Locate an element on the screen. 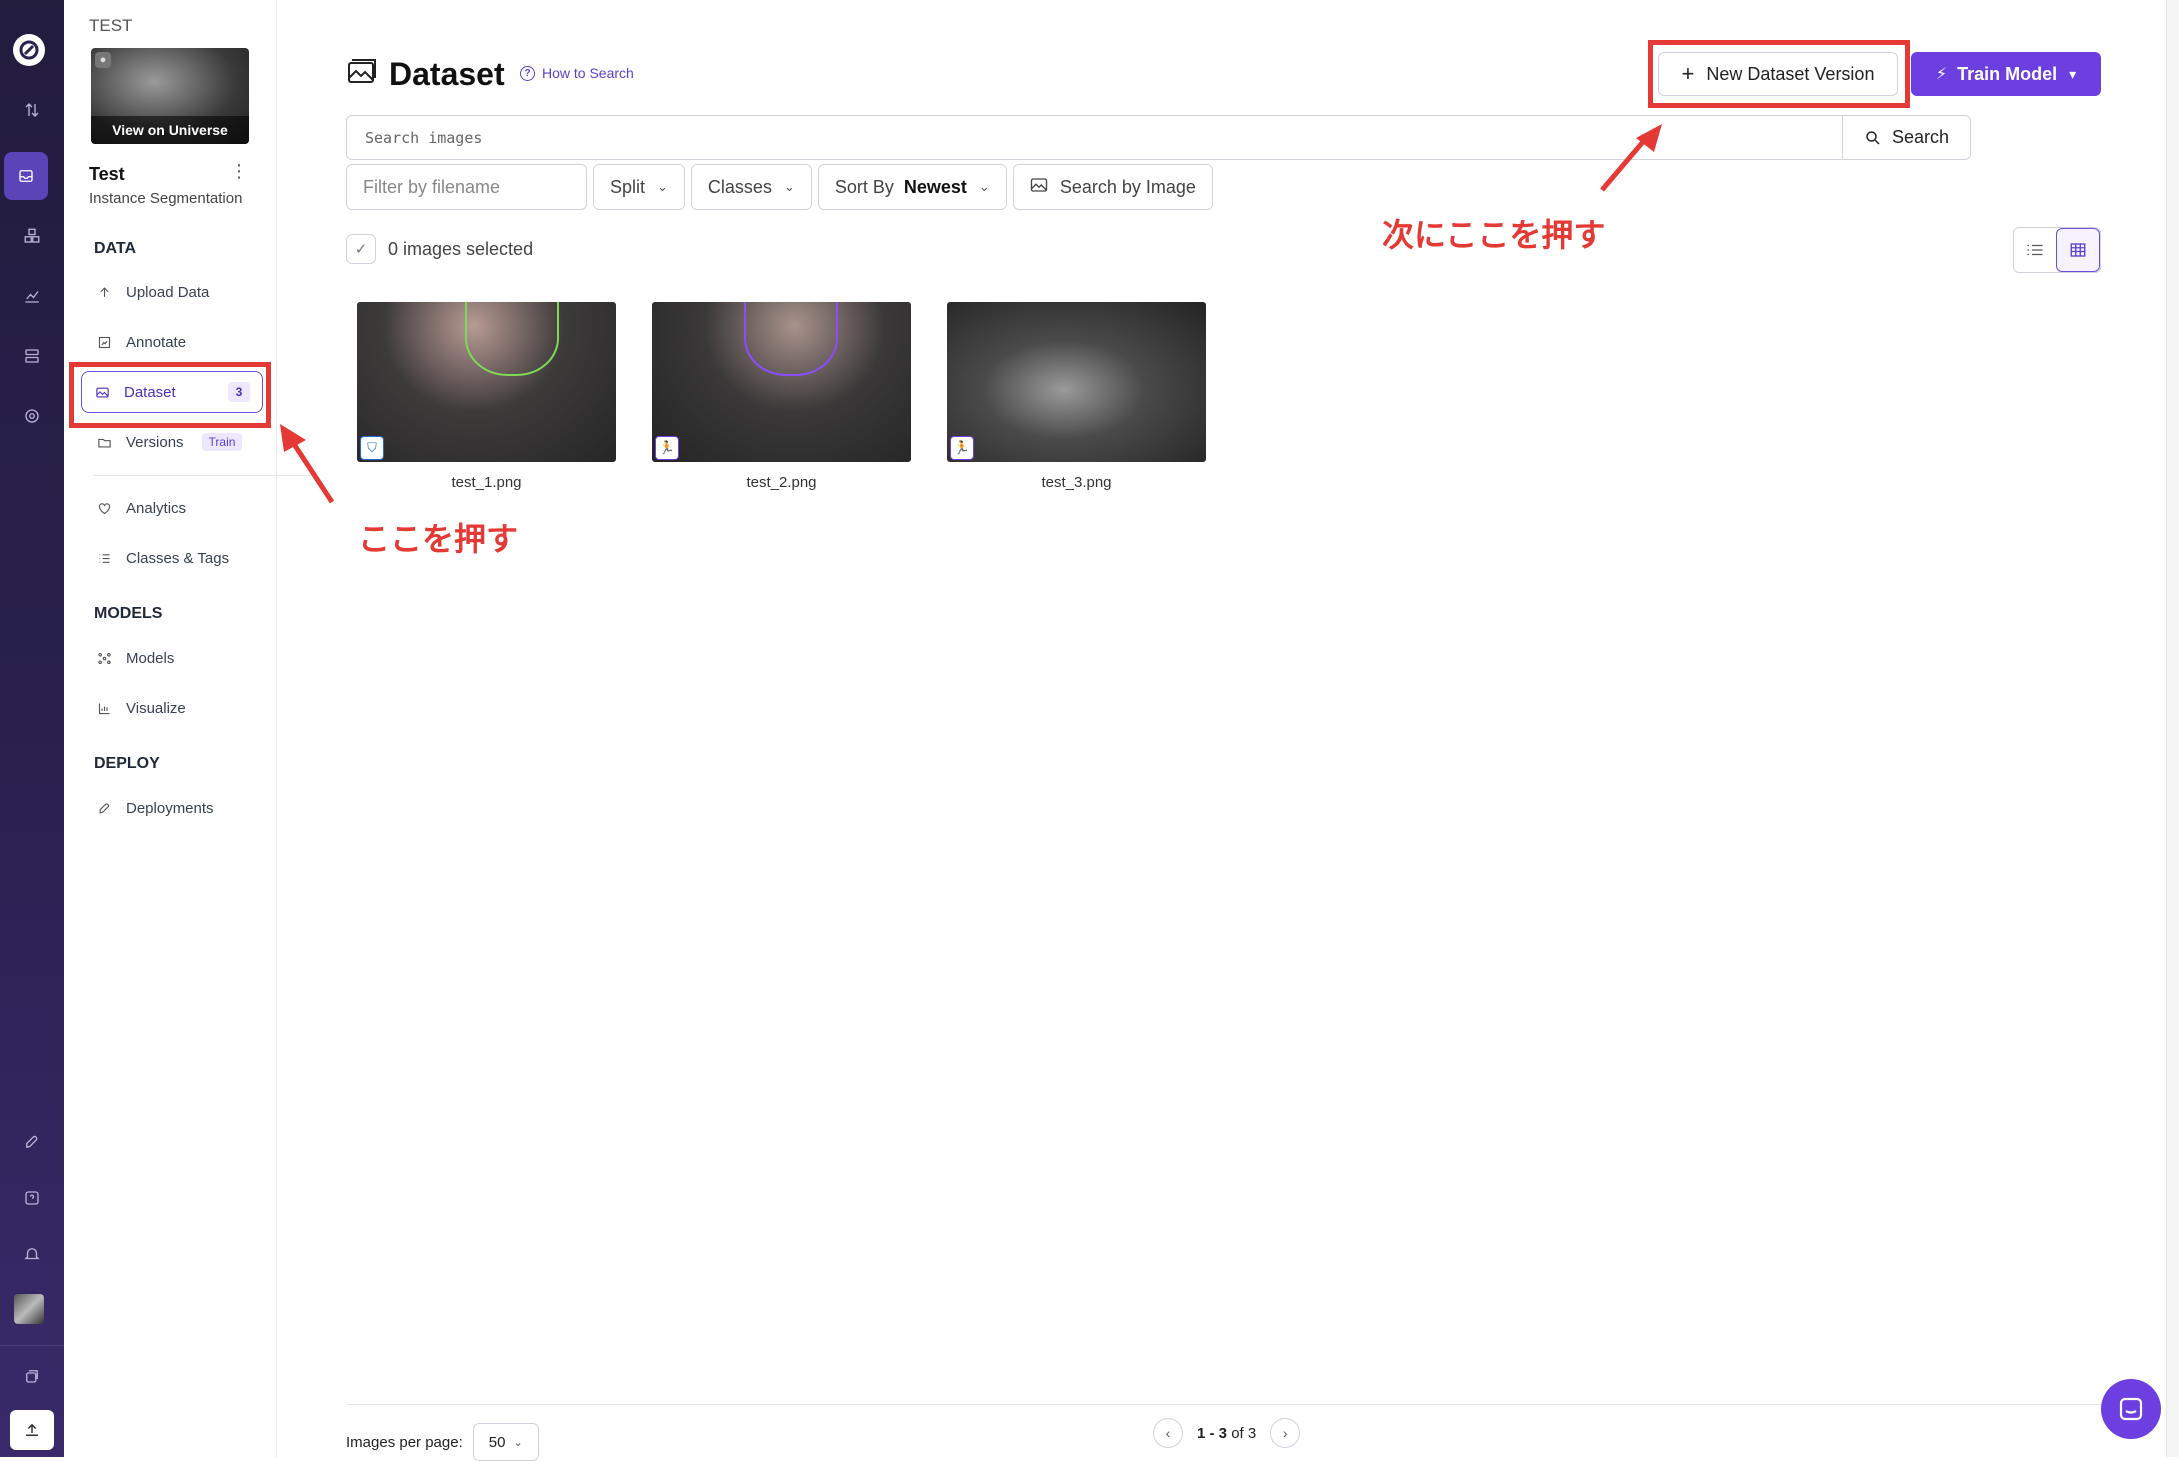  images-per-page: Images per page: 50 ⌄ is located at coordinates (442, 1442).